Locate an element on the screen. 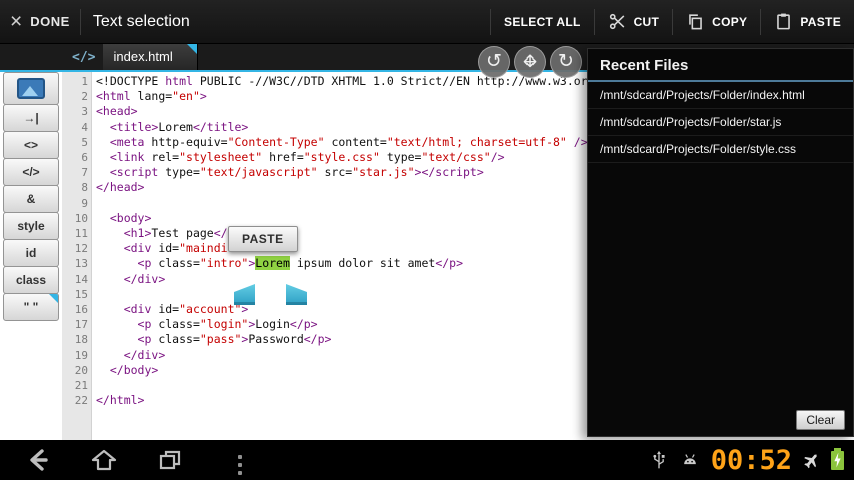 This screenshot has height=480, width=854. paste-icon is located at coordinates (784, 21).